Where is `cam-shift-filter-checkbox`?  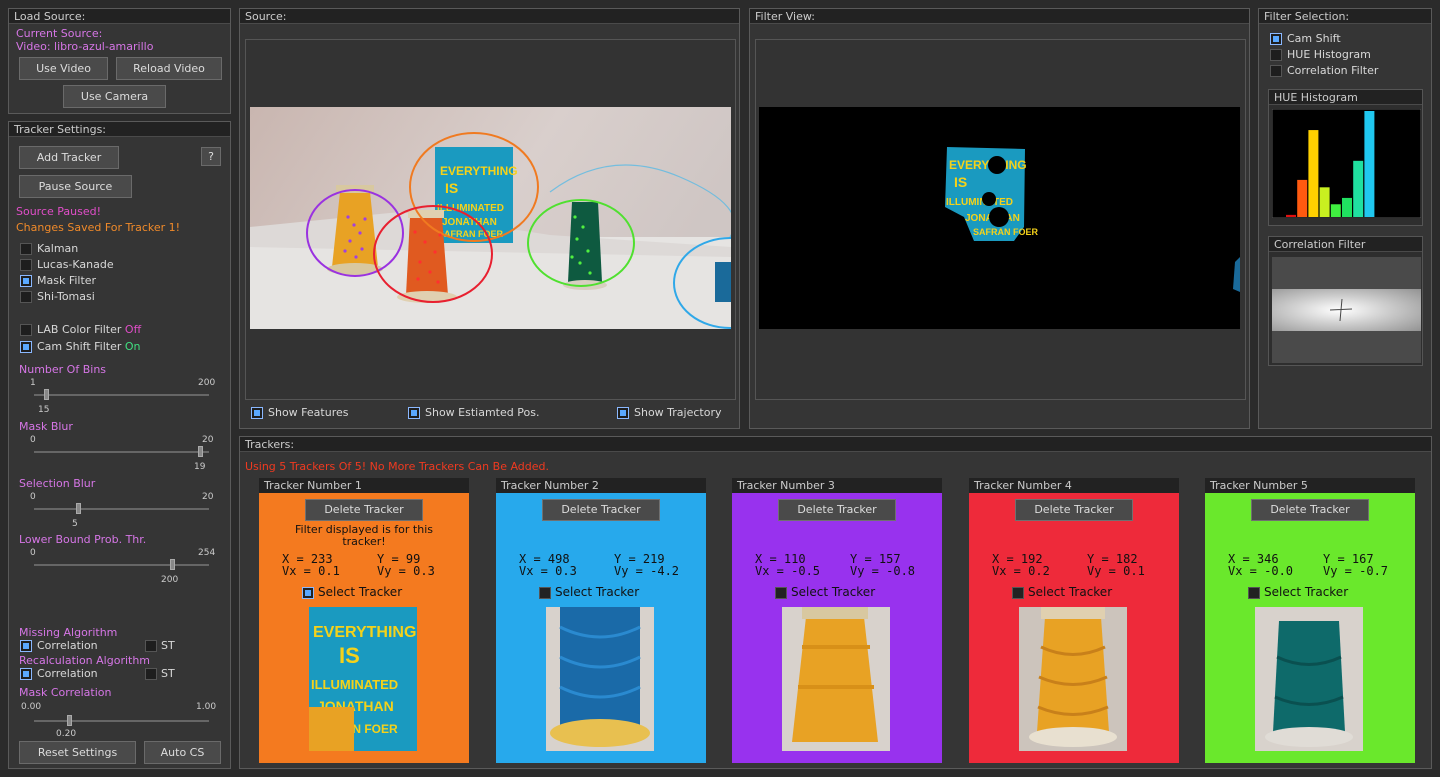 cam-shift-filter-checkbox is located at coordinates (26, 347).